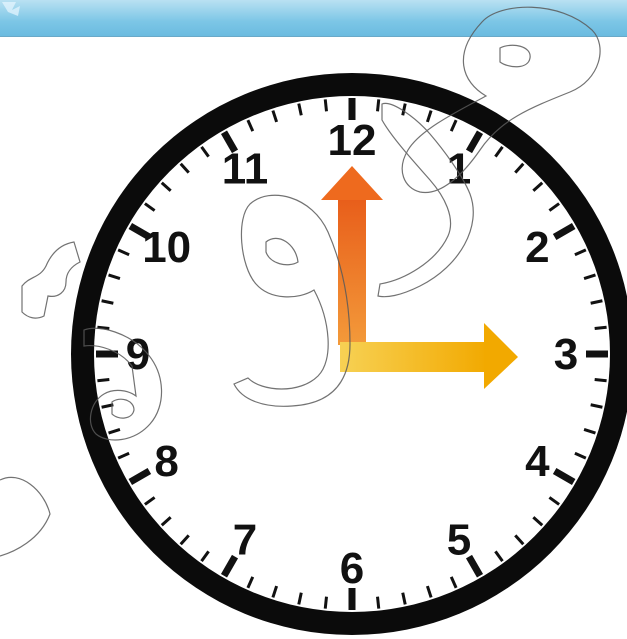 Image resolution: width=627 pixels, height=639 pixels. Describe the element at coordinates (166, 247) in the screenshot. I see `clock-numeral: 10` at that location.